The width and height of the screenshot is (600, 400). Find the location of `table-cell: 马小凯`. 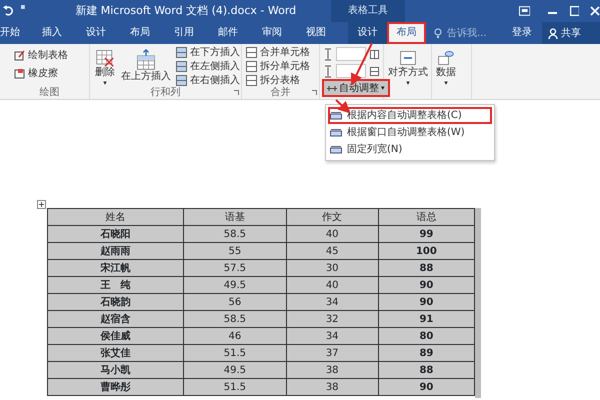

table-cell: 马小凯 is located at coordinates (116, 370).